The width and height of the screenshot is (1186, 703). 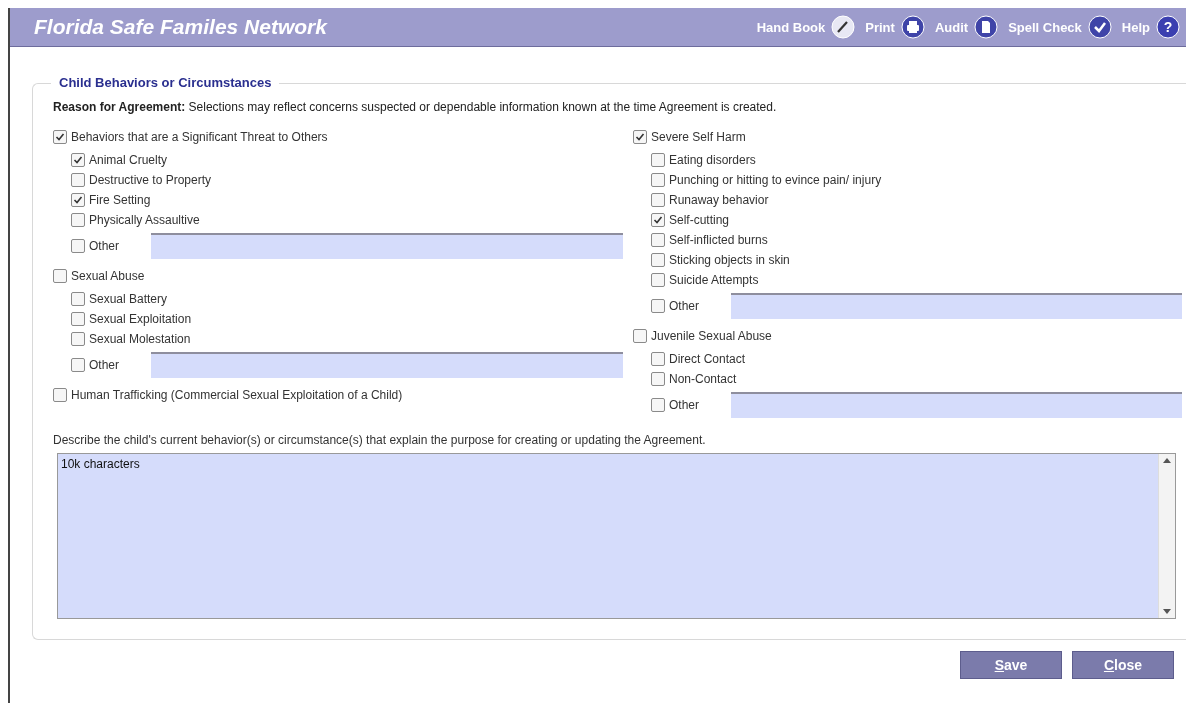 I want to click on checkbox-label: Animal Cruelty, so click(x=128, y=160).